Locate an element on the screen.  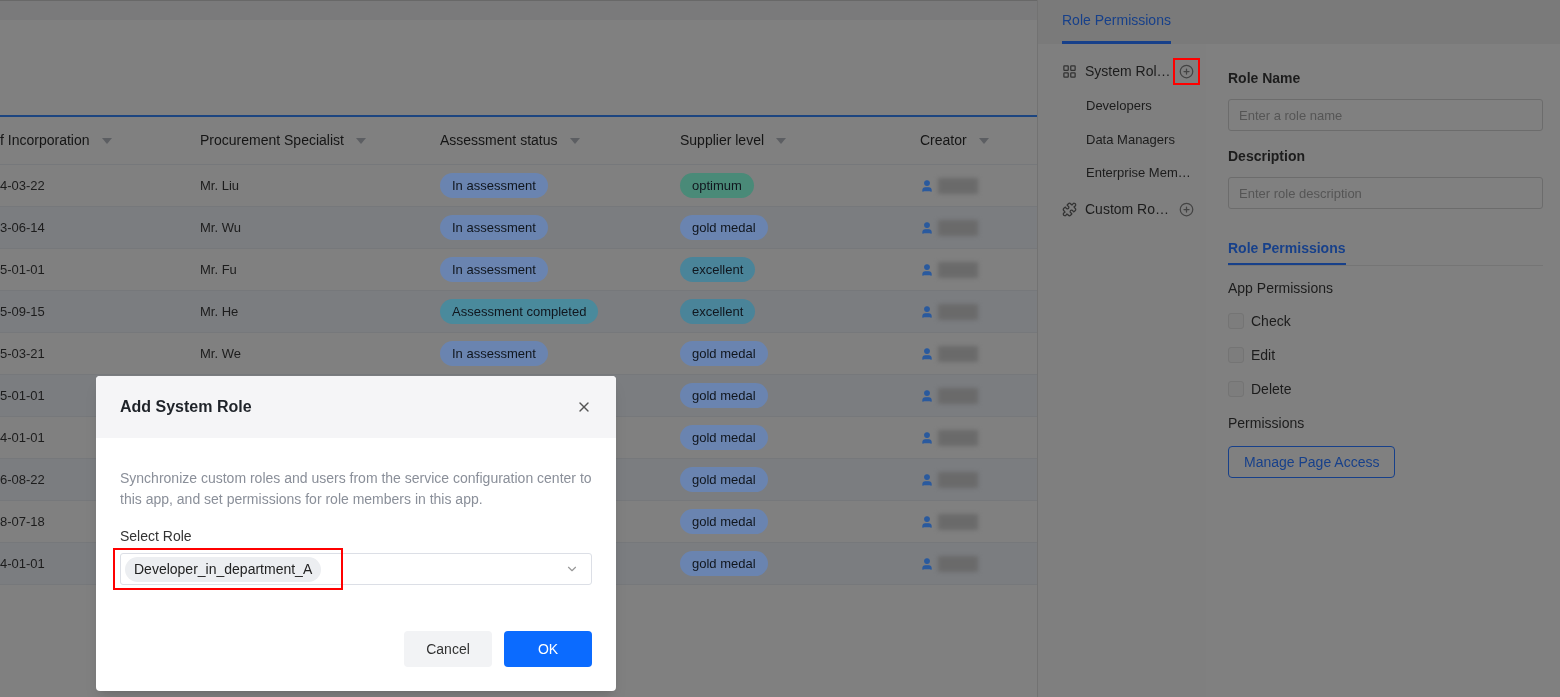
table-cell: Mr. Liu is located at coordinates (219, 185).